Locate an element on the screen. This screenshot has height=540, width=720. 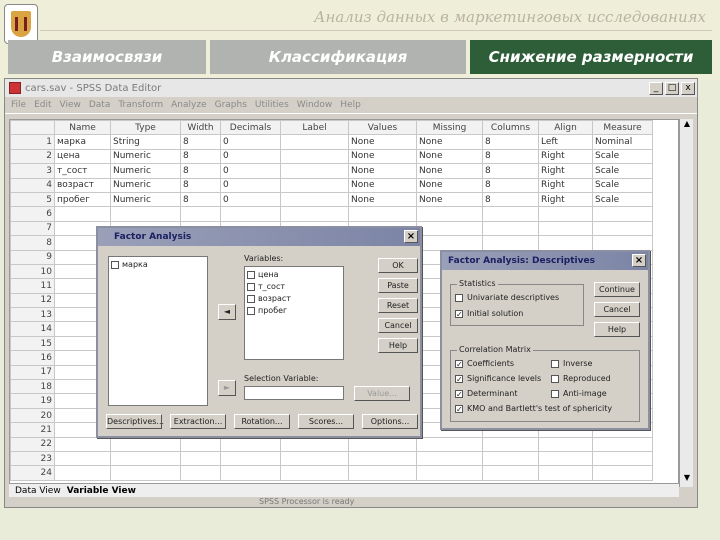
list-item: цена is located at coordinates (294, 275).